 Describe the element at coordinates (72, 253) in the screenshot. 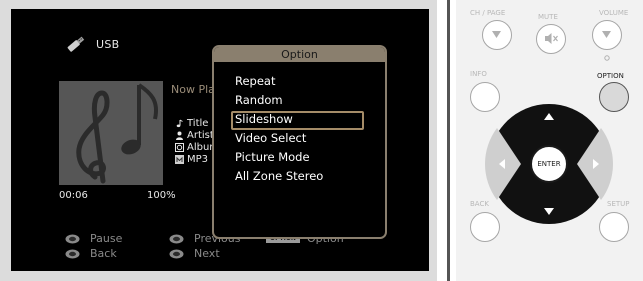

I see `remote-back-button-icon` at that location.